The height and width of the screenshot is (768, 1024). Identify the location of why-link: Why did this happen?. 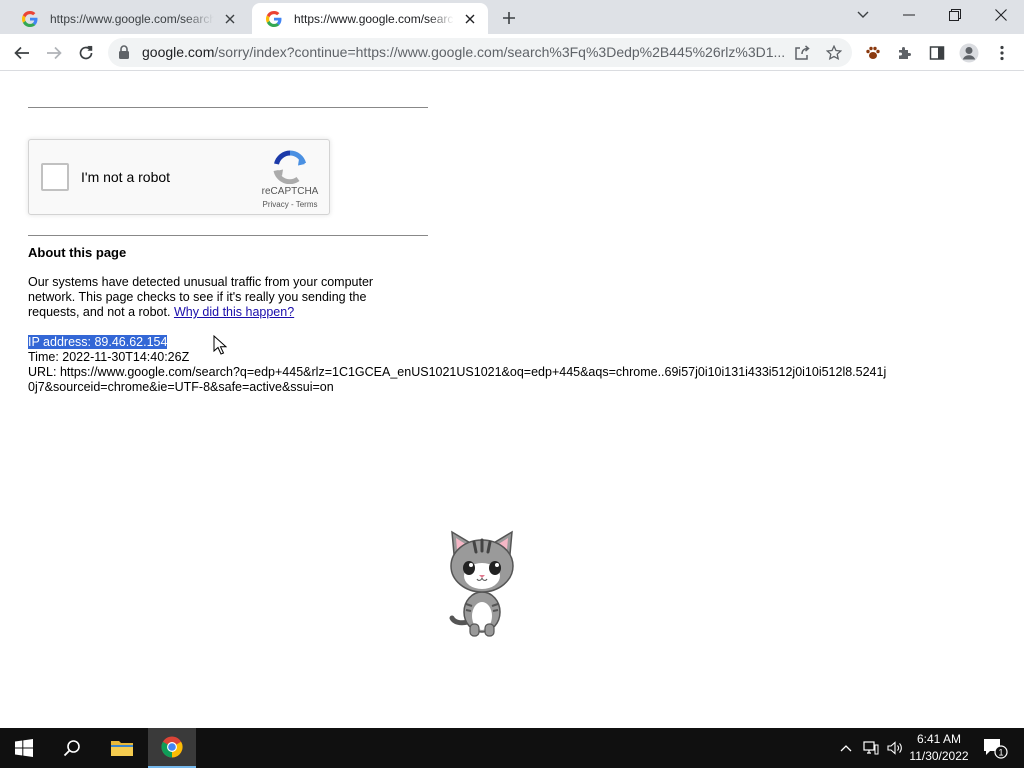
(234, 312).